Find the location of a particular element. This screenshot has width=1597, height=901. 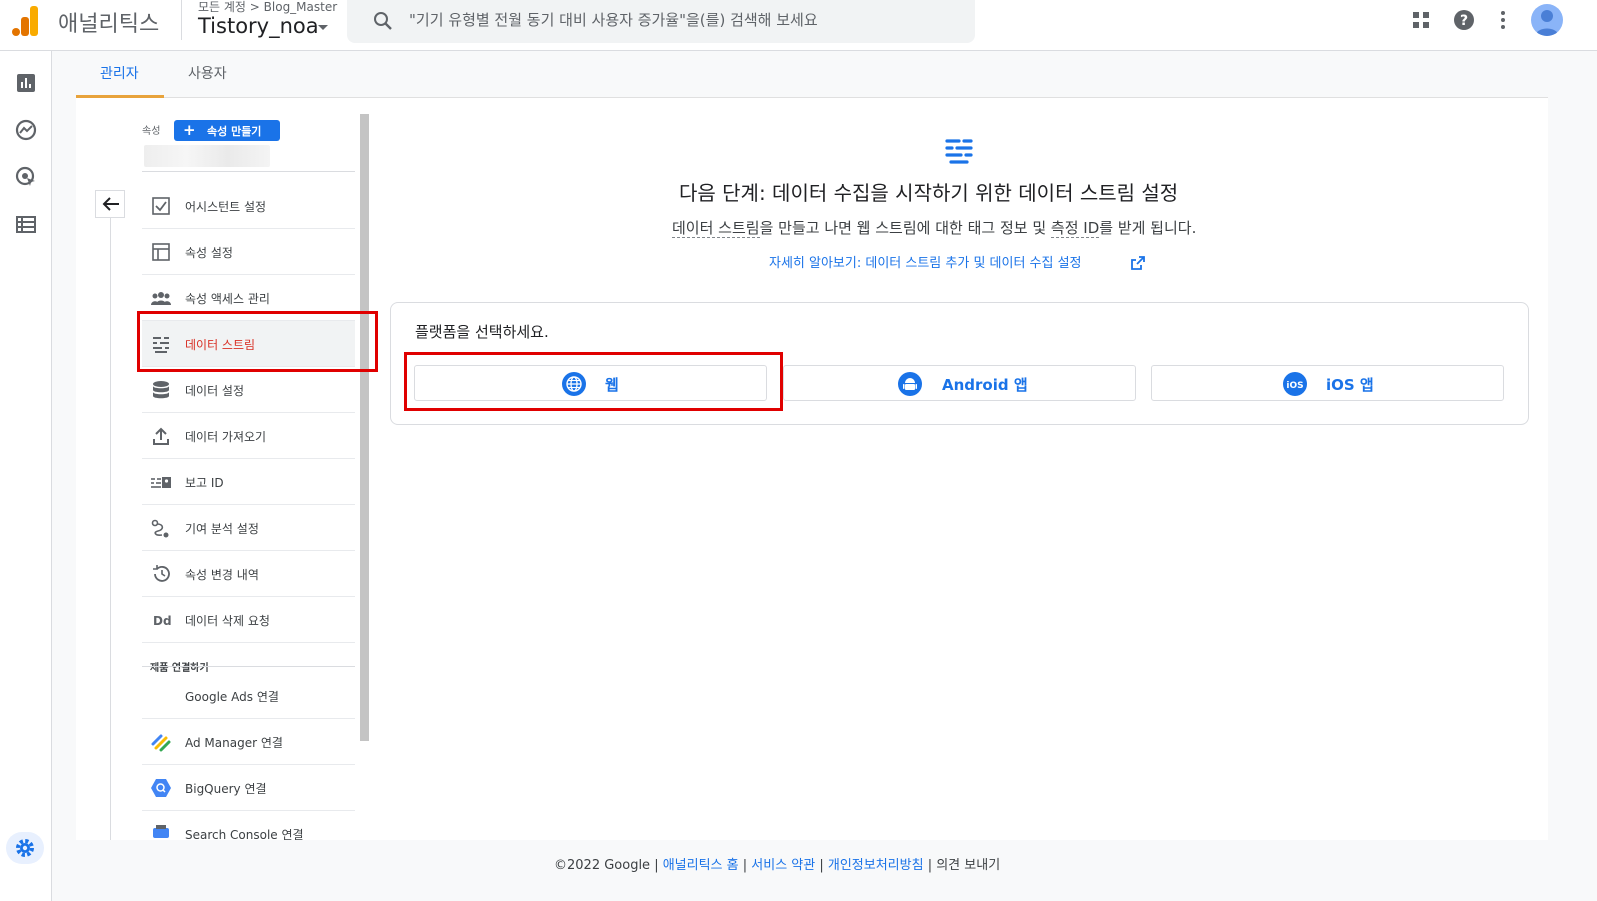

measurement-id-term: 측정 ID is located at coordinates (1075, 228).